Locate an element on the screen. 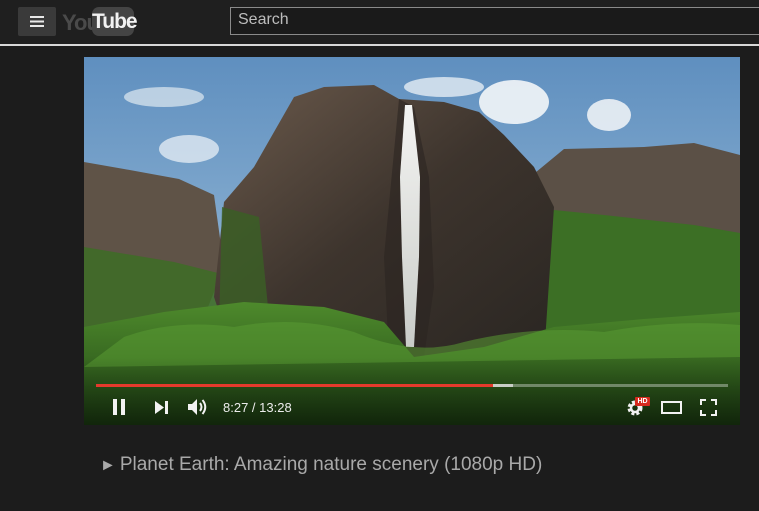 The image size is (759, 511). top-bar: You Tube Search is located at coordinates (379, 23).